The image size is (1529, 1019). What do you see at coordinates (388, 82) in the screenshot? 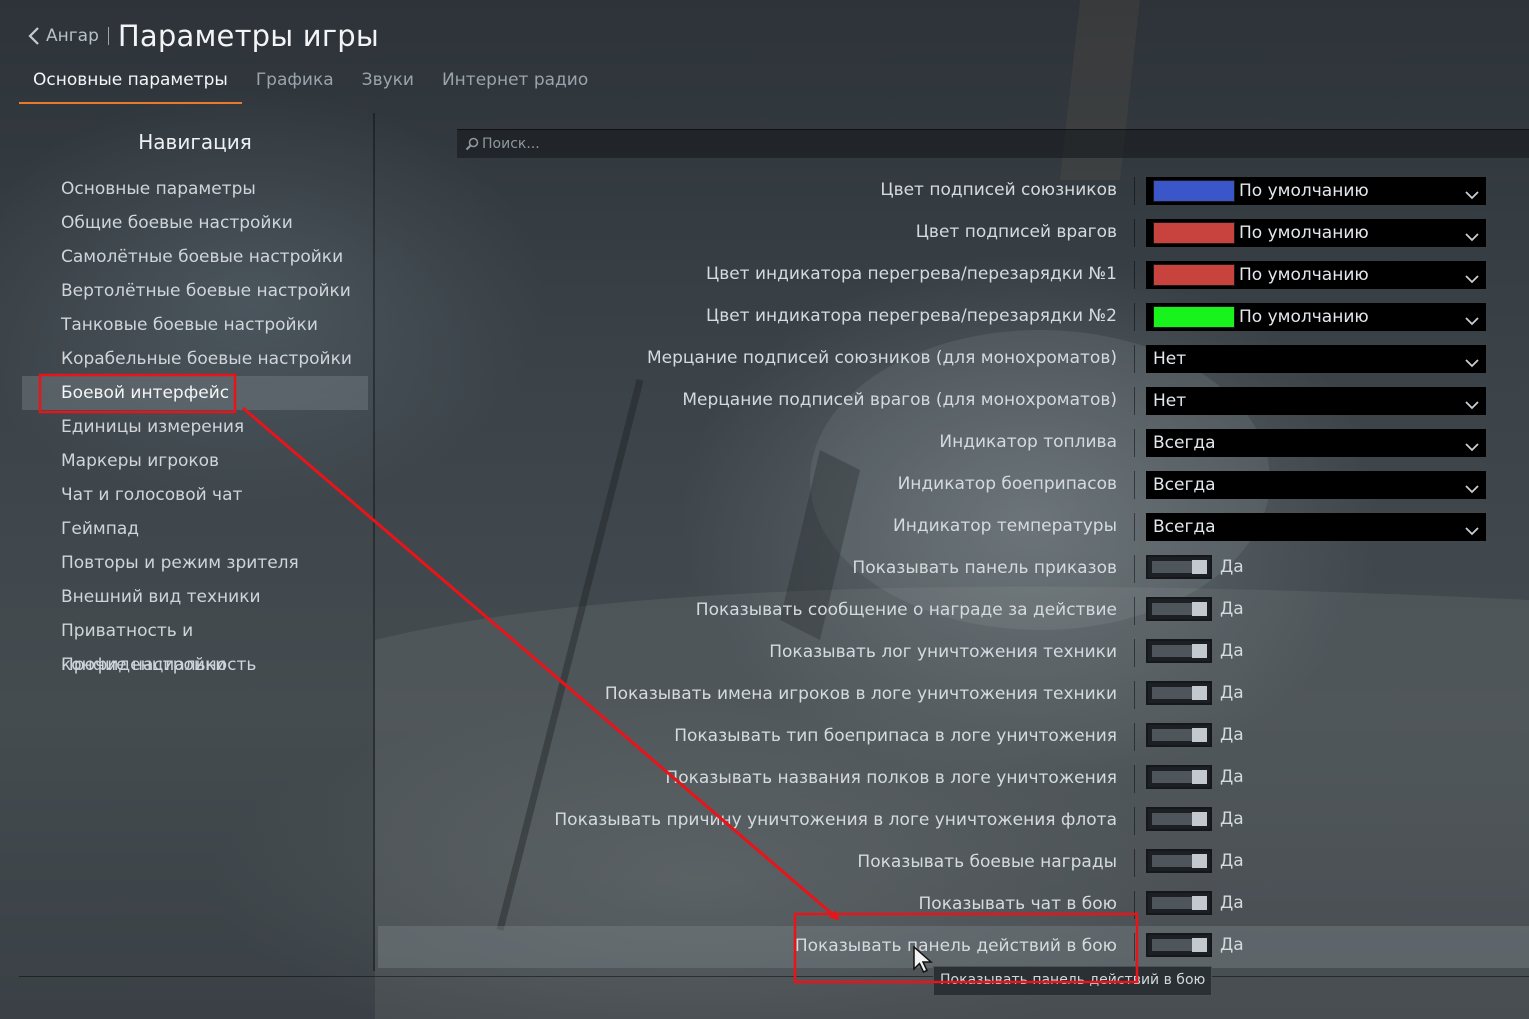
I see `tab-sound: Звуки` at bounding box center [388, 82].